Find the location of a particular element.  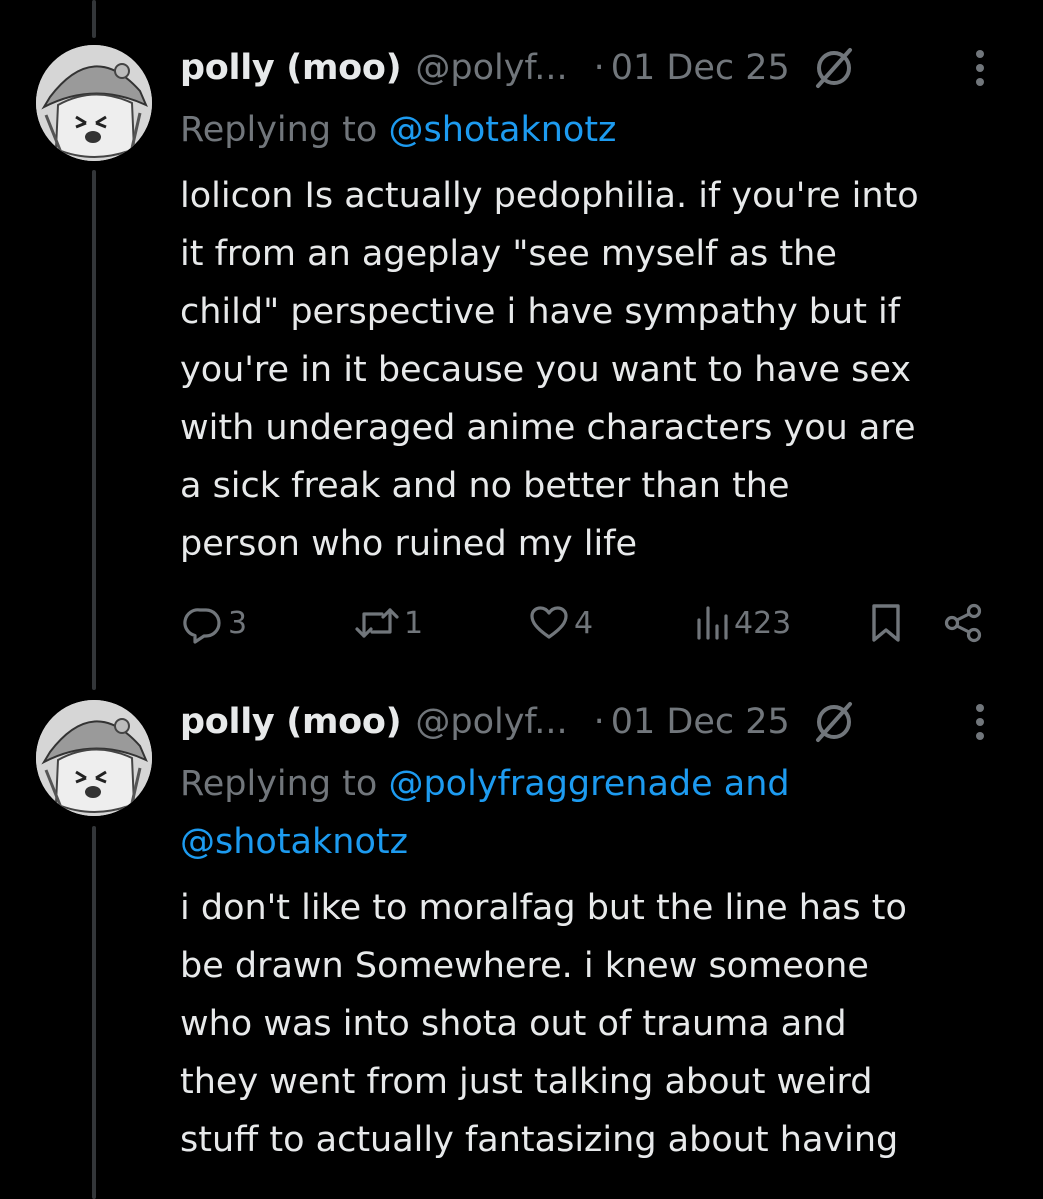

like-count: 4 is located at coordinates (584, 623).